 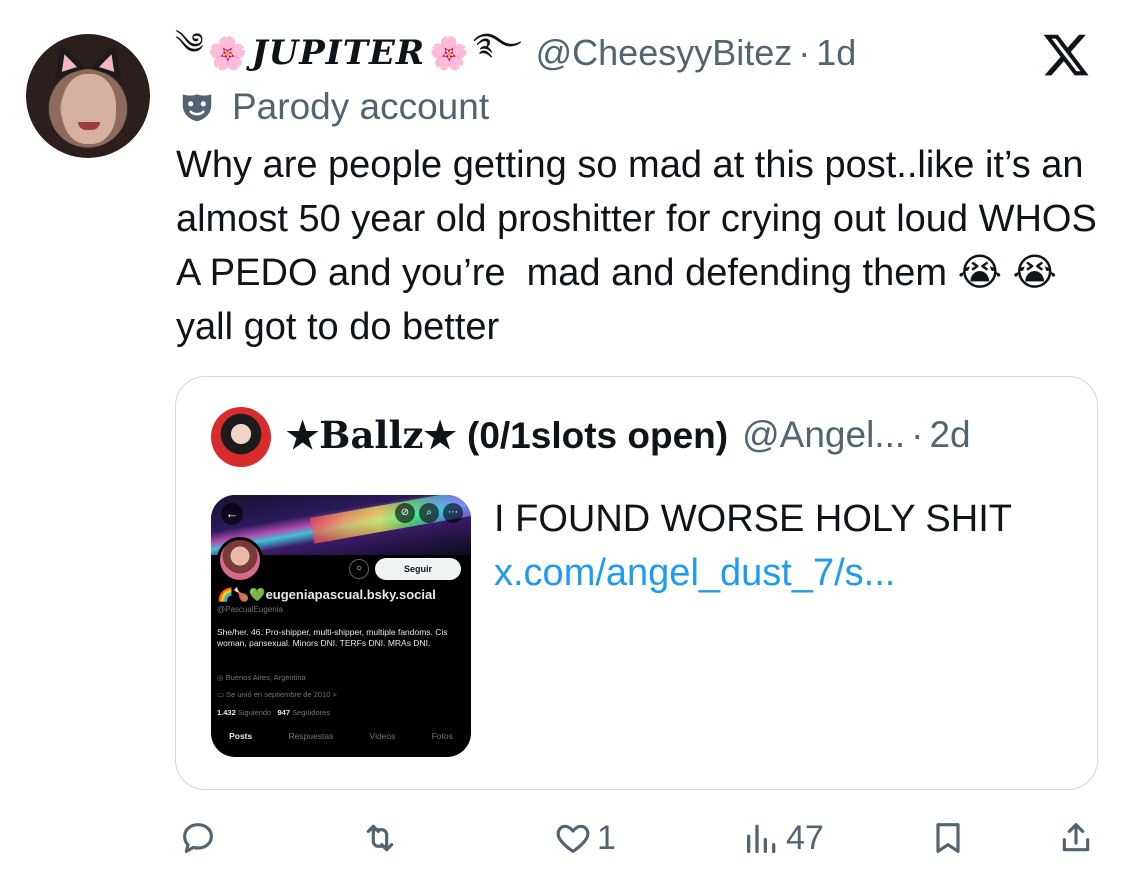 I want to click on repost-icon, so click(x=380, y=838).